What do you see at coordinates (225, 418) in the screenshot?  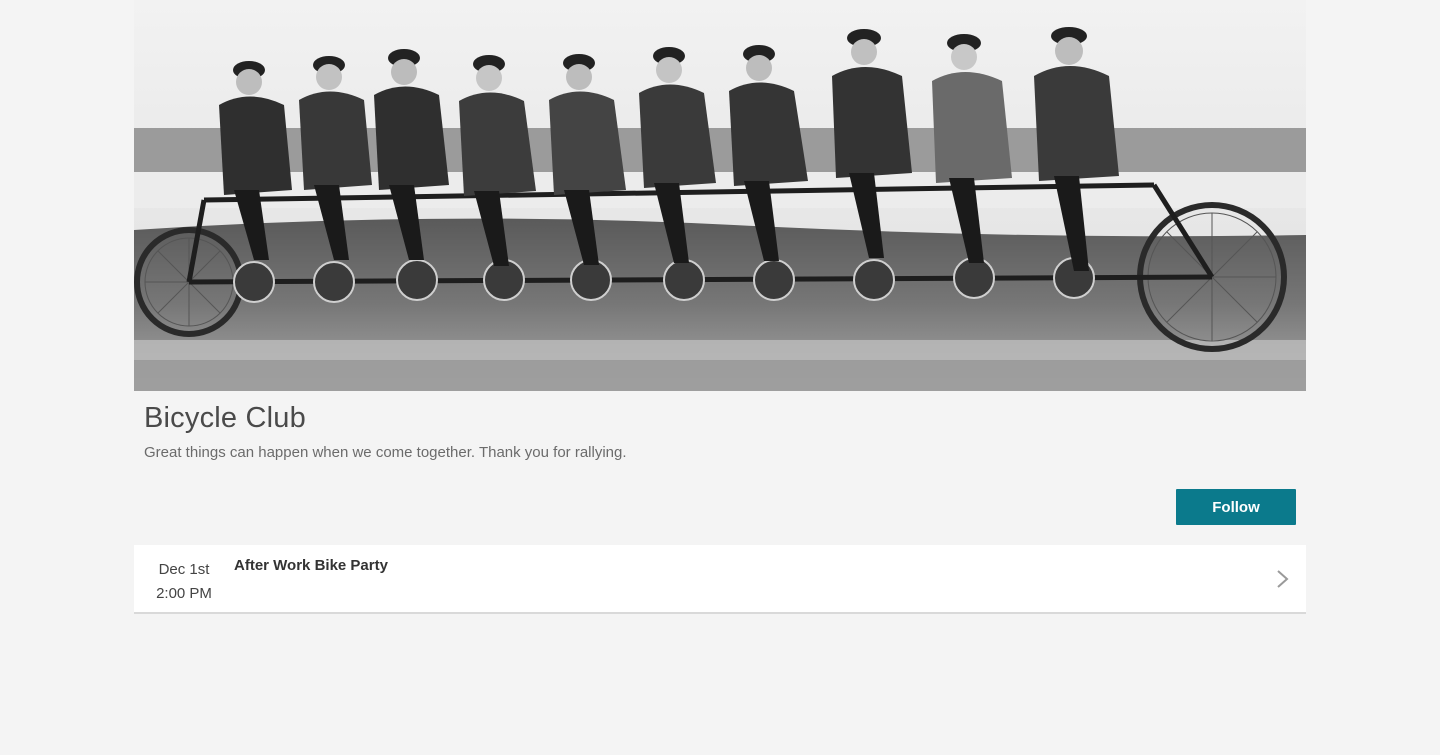 I see `club-title: Bicycle Club` at bounding box center [225, 418].